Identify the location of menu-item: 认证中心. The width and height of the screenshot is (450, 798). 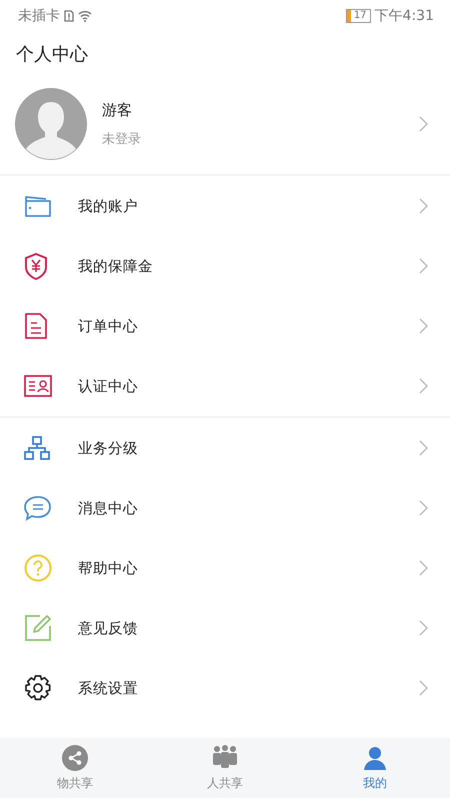
(225, 386).